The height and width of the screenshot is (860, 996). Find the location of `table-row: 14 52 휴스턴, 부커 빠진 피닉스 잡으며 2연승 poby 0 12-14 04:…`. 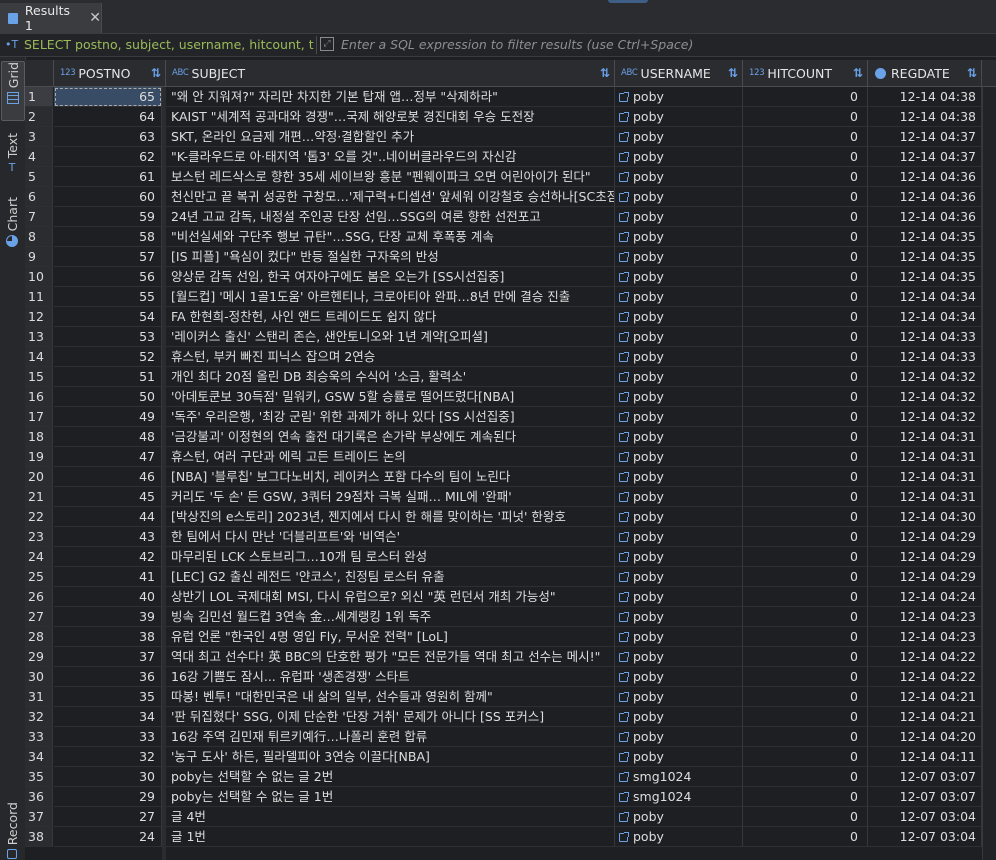

table-row: 14 52 휴스턴, 부커 빠진 피닉스 잡으며 2연승 poby 0 12-14 04:… is located at coordinates (503, 357).